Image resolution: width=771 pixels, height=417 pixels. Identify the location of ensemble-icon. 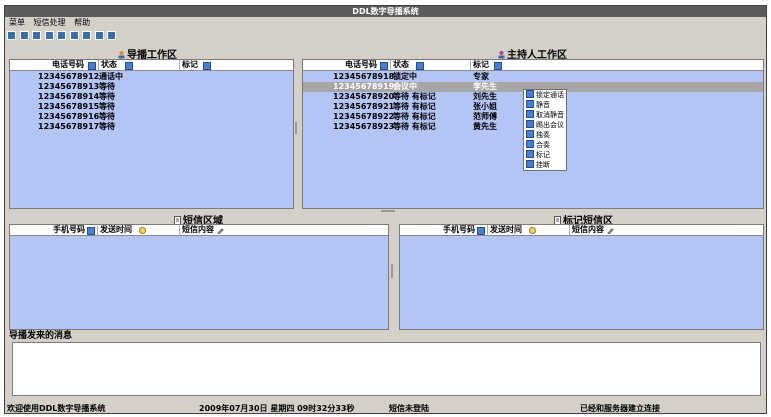
(530, 144).